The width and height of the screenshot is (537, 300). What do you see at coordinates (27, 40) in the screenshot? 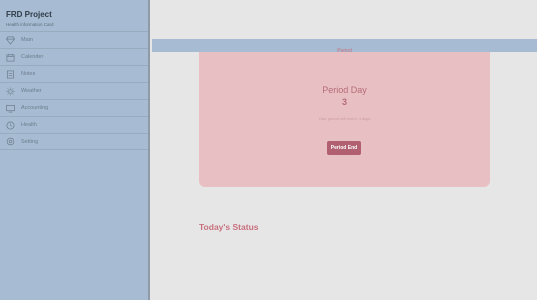
I see `sidebar-item-label: Main` at bounding box center [27, 40].